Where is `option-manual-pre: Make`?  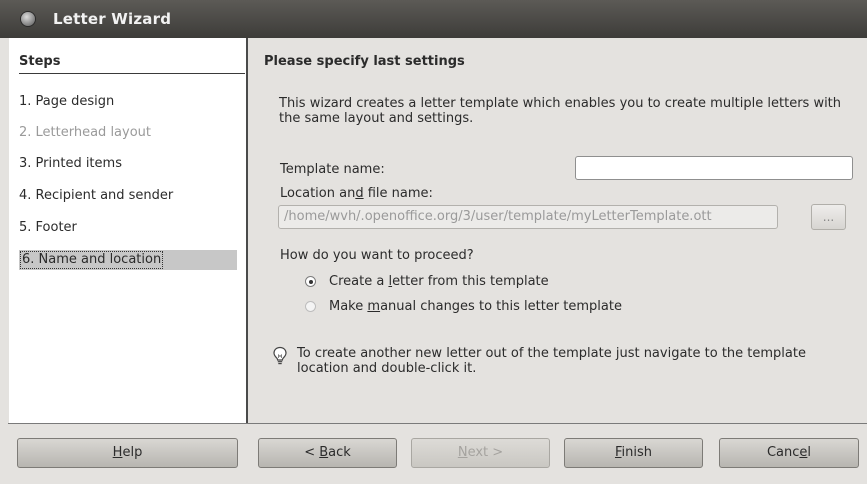
option-manual-pre: Make is located at coordinates (348, 306).